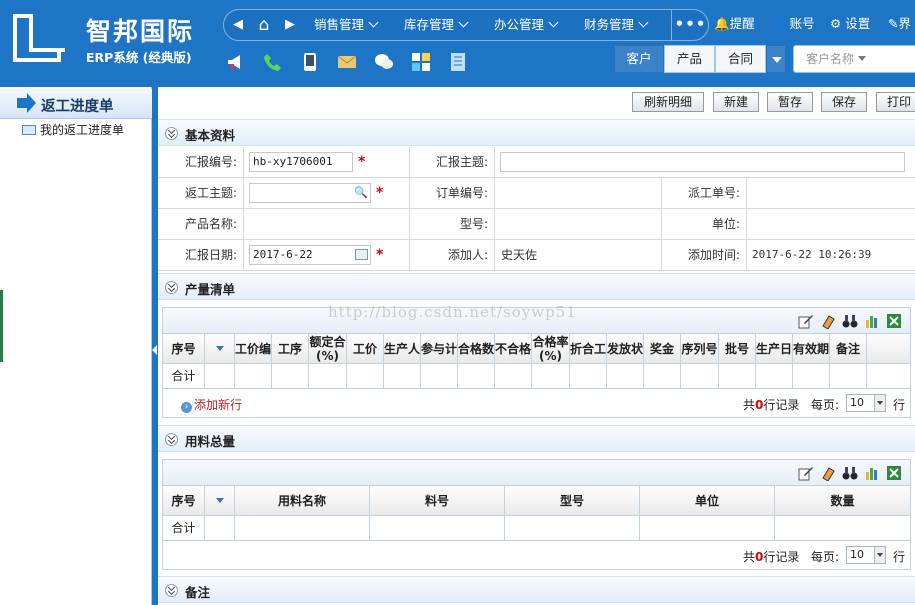  What do you see at coordinates (707, 501) in the screenshot?
I see `col-unit: 单位` at bounding box center [707, 501].